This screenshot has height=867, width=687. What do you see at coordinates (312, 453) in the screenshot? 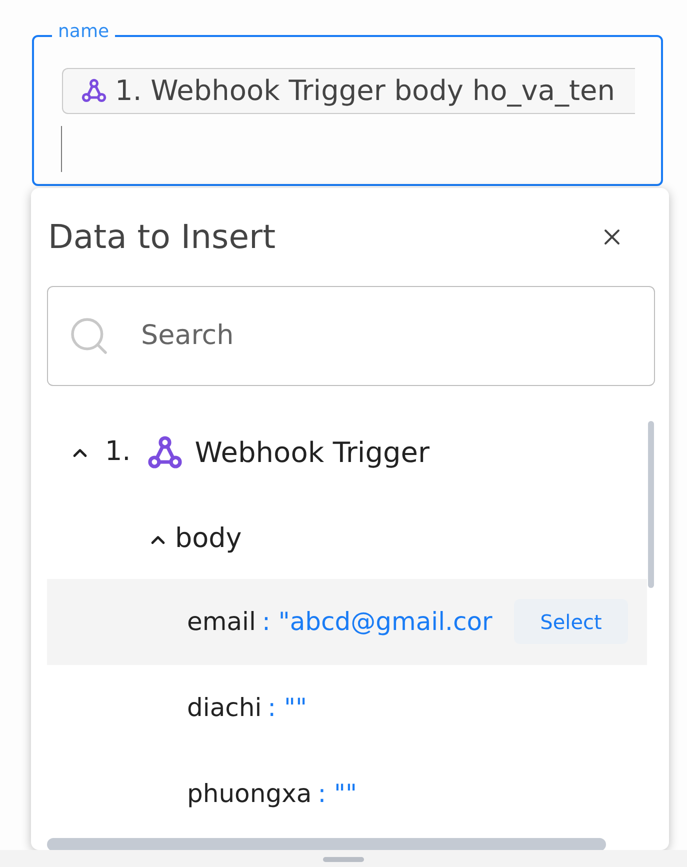
I see `tree-item: Webhook Trigger` at bounding box center [312, 453].